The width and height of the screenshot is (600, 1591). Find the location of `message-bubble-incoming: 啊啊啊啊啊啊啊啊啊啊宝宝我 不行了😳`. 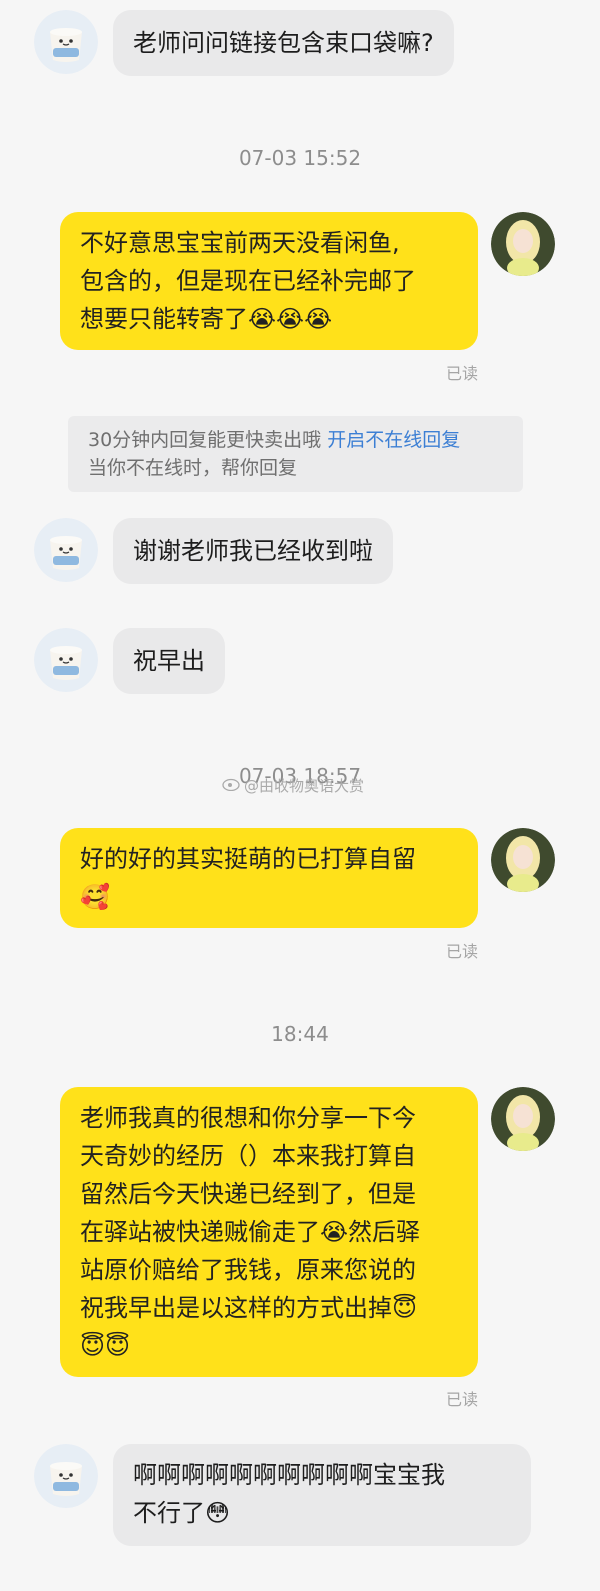

message-bubble-incoming: 啊啊啊啊啊啊啊啊啊啊宝宝我 不行了😳 is located at coordinates (322, 1495).